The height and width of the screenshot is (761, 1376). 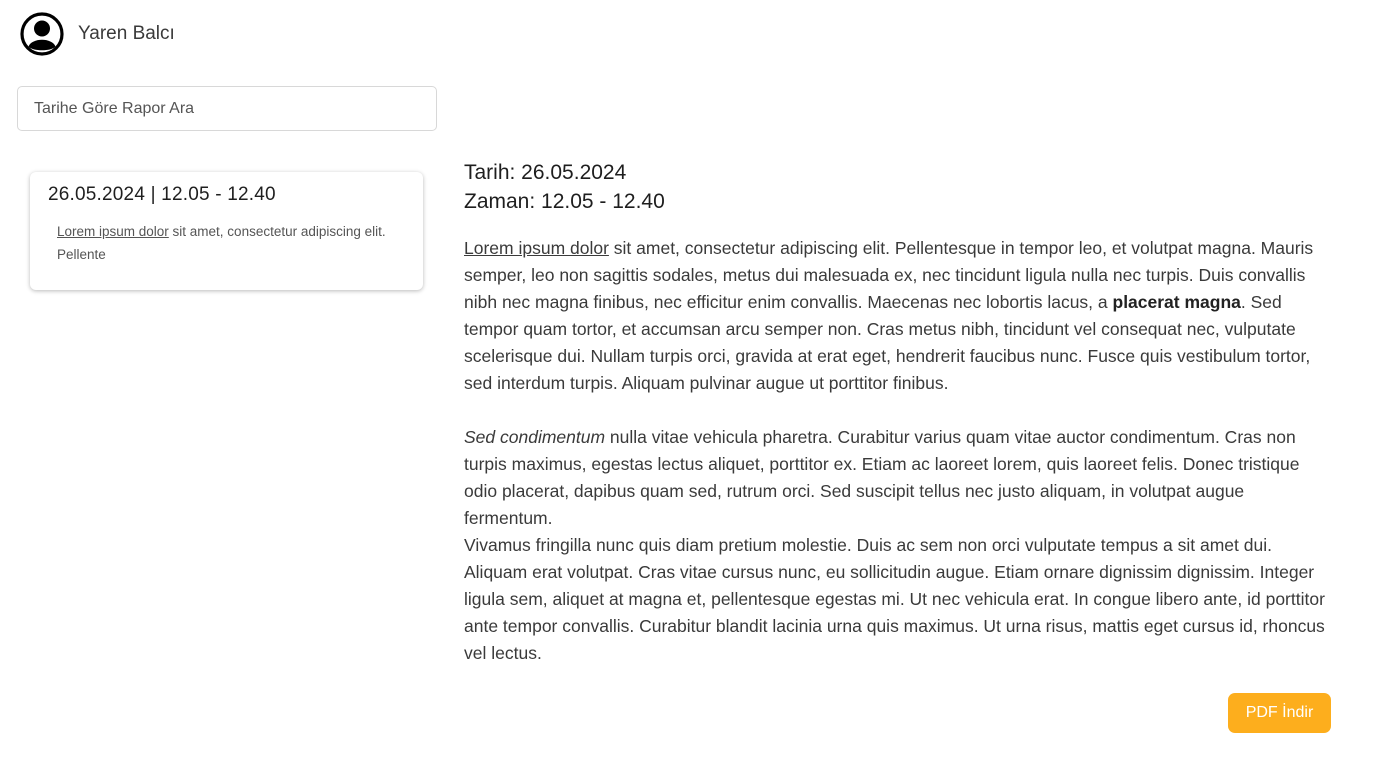 I want to click on report-card-title: 26.05.2024 | 12.05 - 12.40, so click(x=162, y=194).